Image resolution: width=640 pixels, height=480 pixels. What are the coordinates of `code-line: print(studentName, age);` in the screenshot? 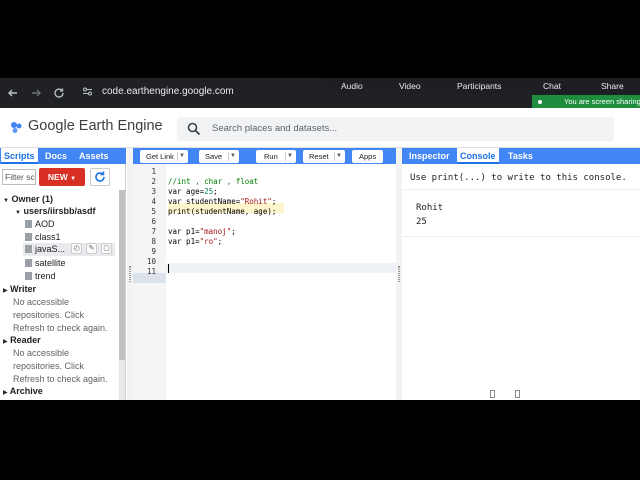 It's located at (222, 211).